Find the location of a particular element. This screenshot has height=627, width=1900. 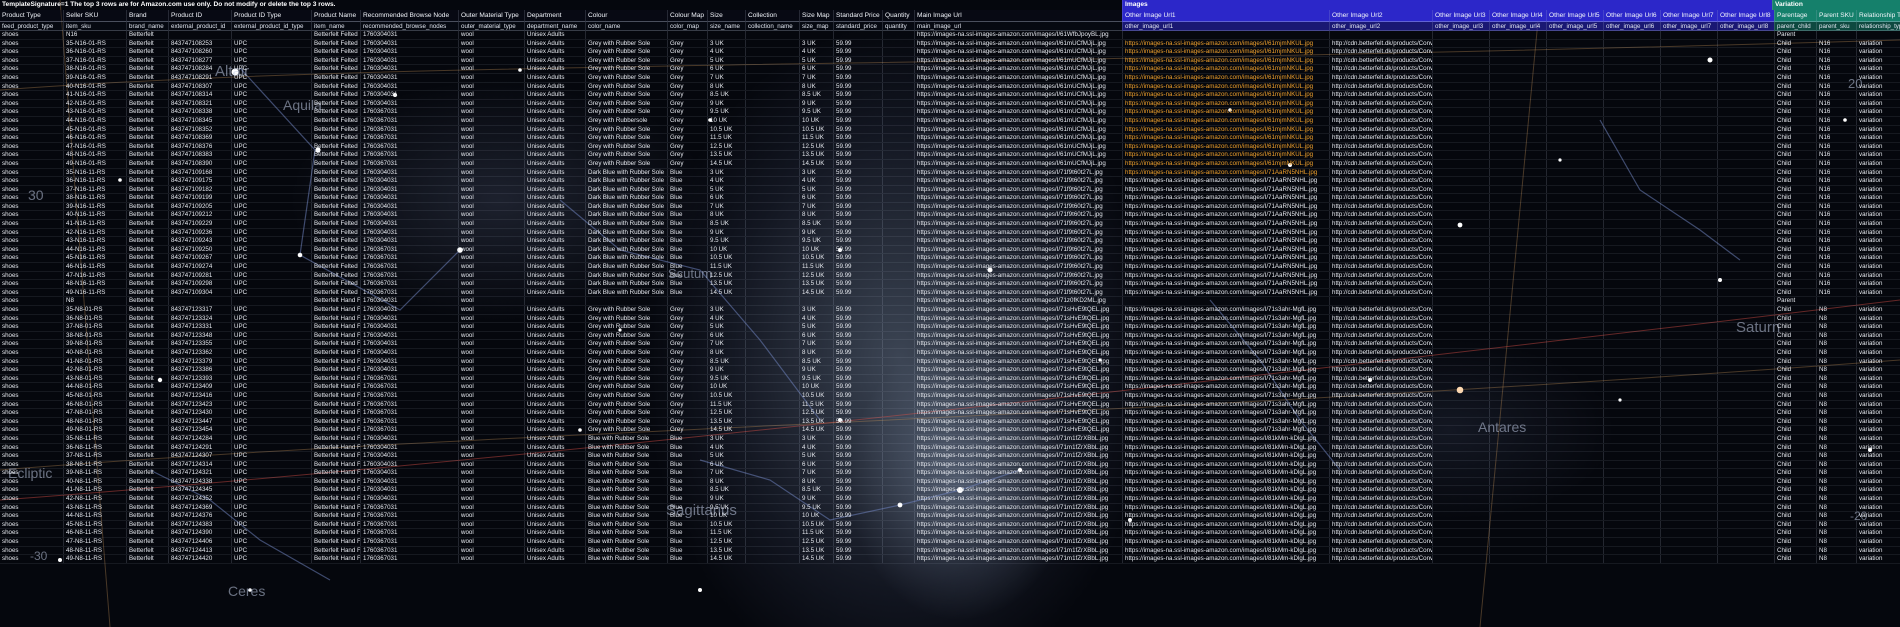

cell-color_name: Blue with Rubber Sole is located at coordinates (626, 456).